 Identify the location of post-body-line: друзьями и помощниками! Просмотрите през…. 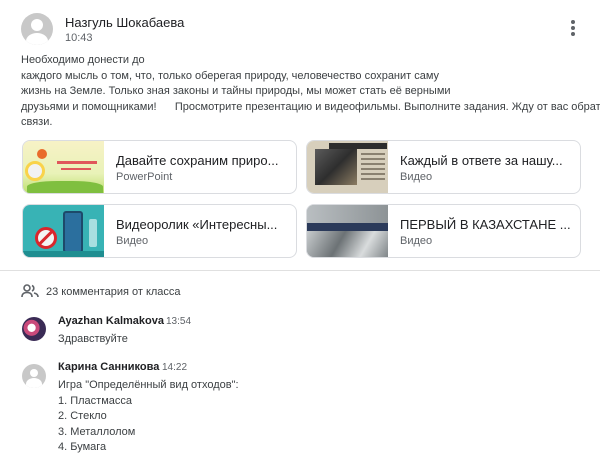
(310, 106).